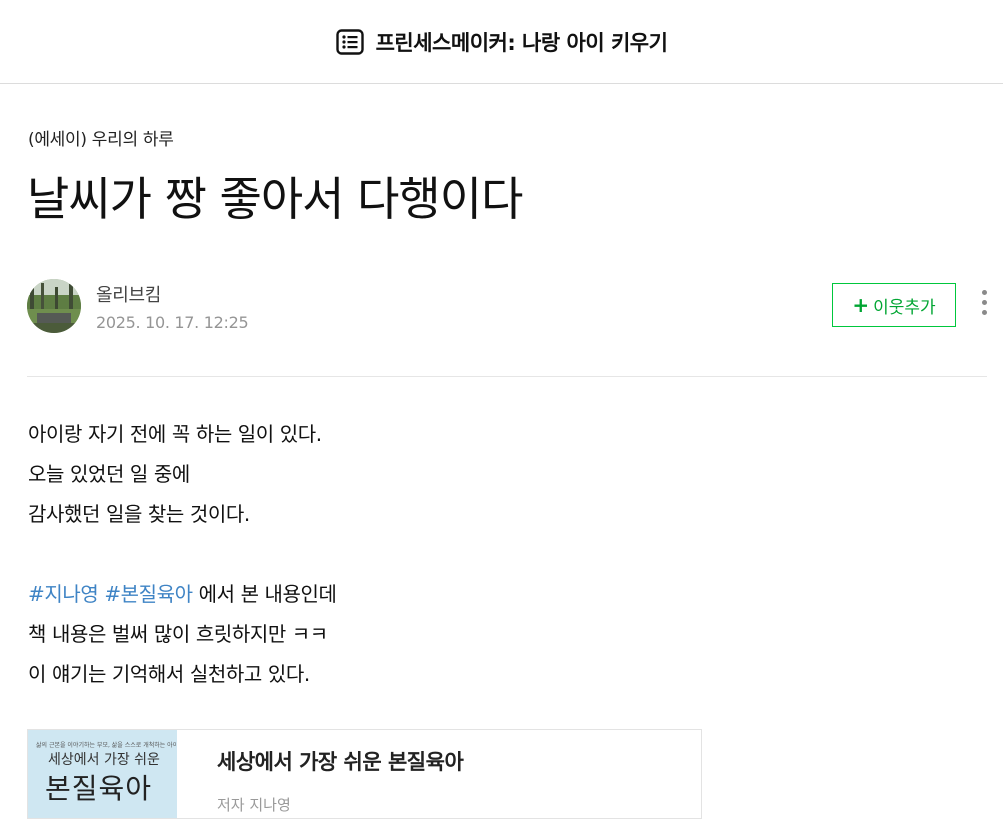 This screenshot has width=1003, height=819. Describe the element at coordinates (128, 294) in the screenshot. I see `author-name: 올리브킴` at that location.